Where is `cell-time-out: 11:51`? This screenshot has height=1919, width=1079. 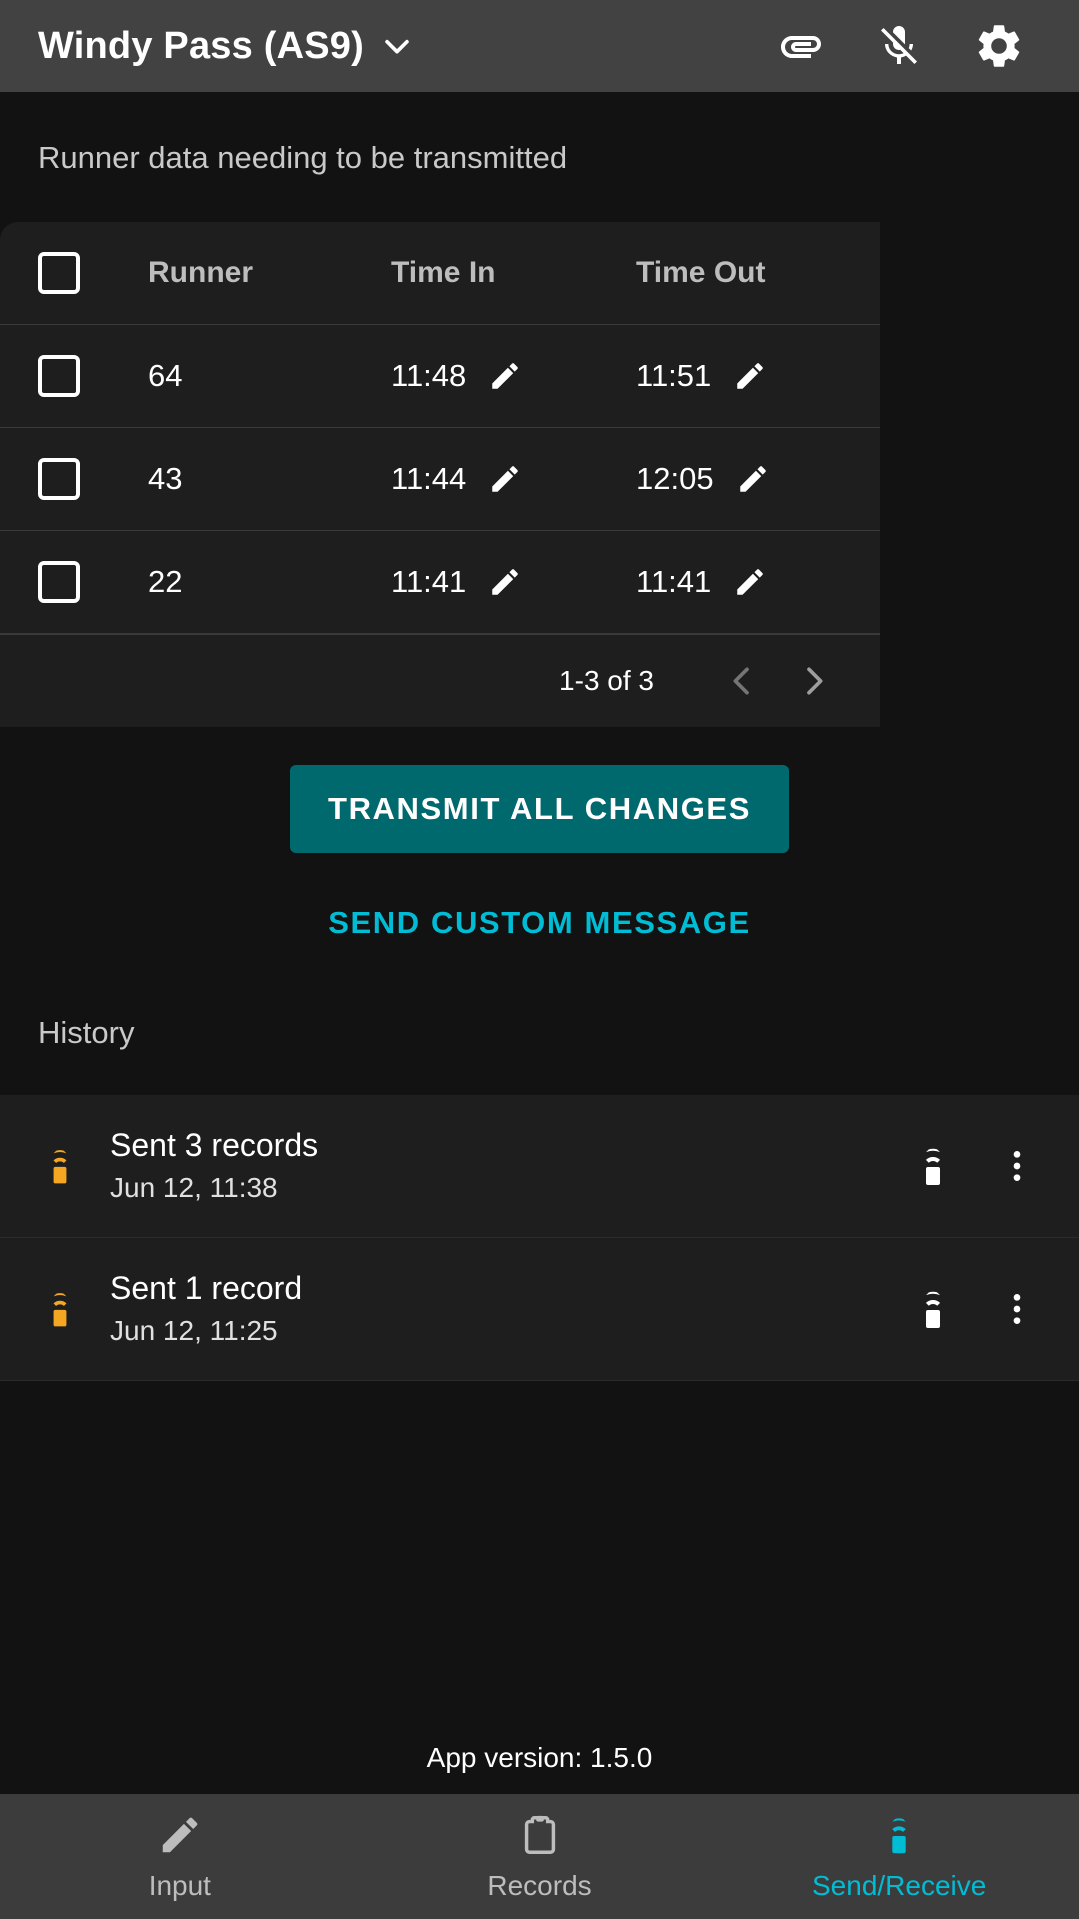 cell-time-out: 11:51 is located at coordinates (758, 376).